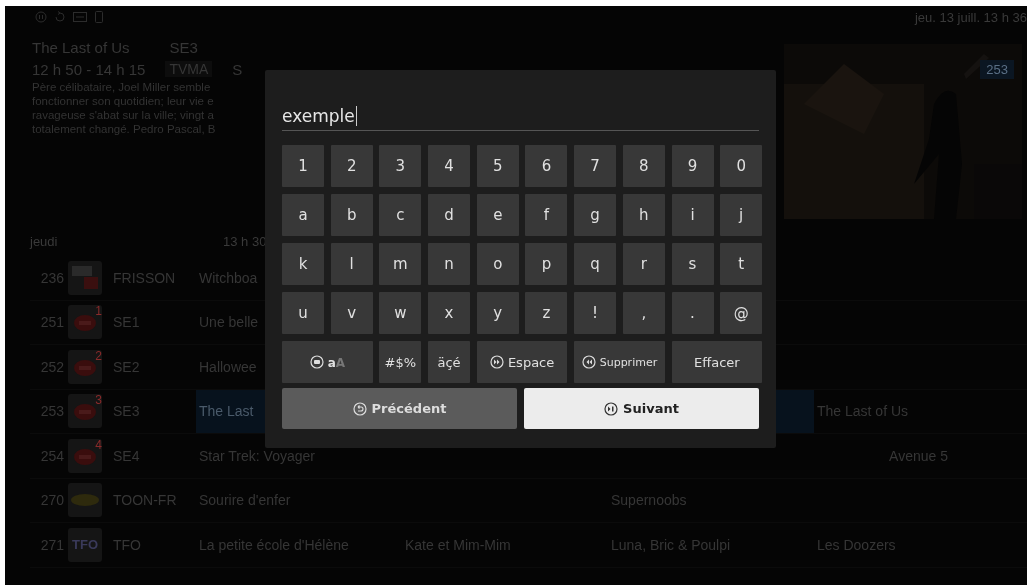 This screenshot has width=1027, height=585. Describe the element at coordinates (643, 264) in the screenshot. I see `key: r` at that location.